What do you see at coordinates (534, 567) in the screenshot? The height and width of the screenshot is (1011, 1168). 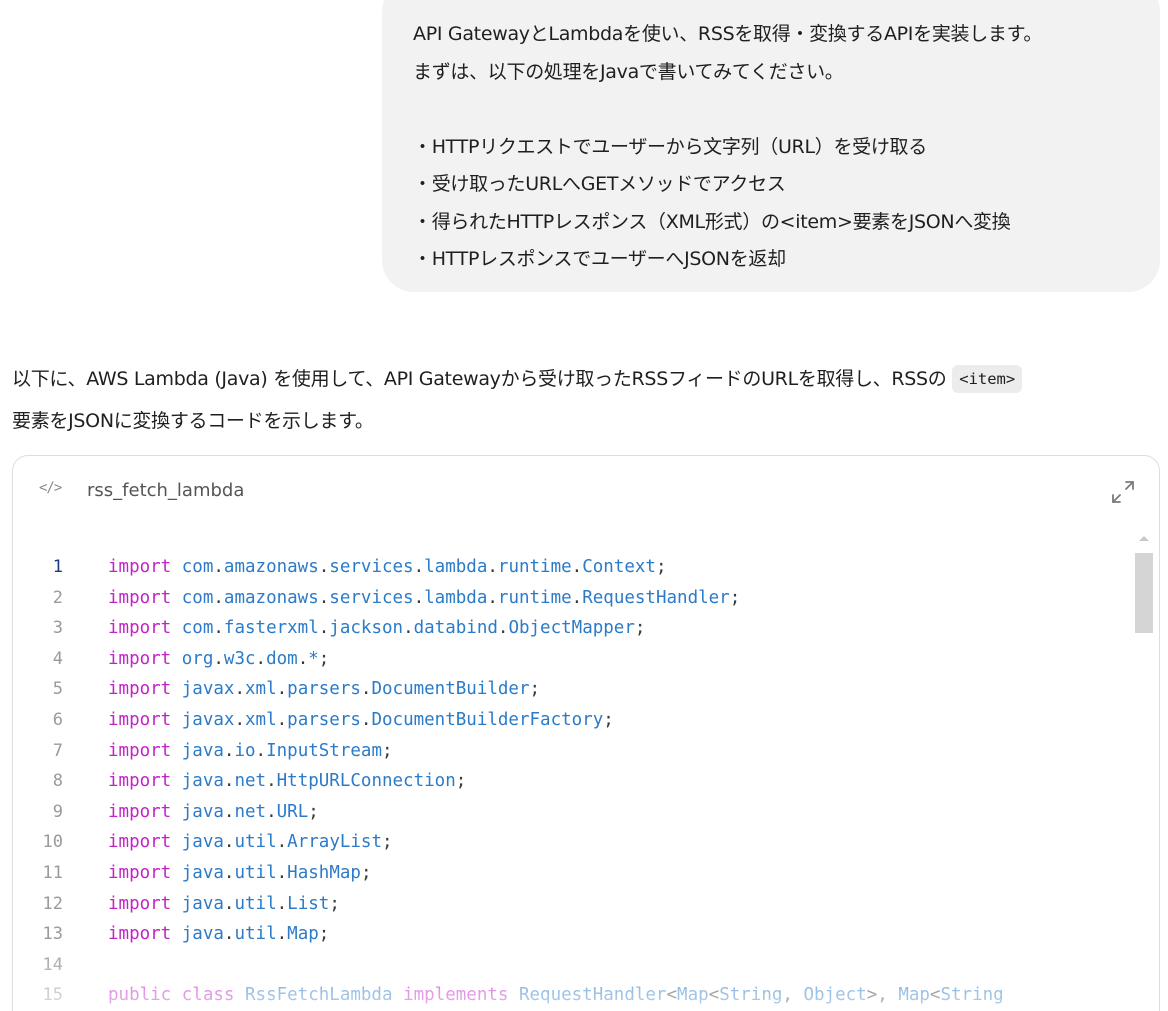 I see `code-token: runtime` at bounding box center [534, 567].